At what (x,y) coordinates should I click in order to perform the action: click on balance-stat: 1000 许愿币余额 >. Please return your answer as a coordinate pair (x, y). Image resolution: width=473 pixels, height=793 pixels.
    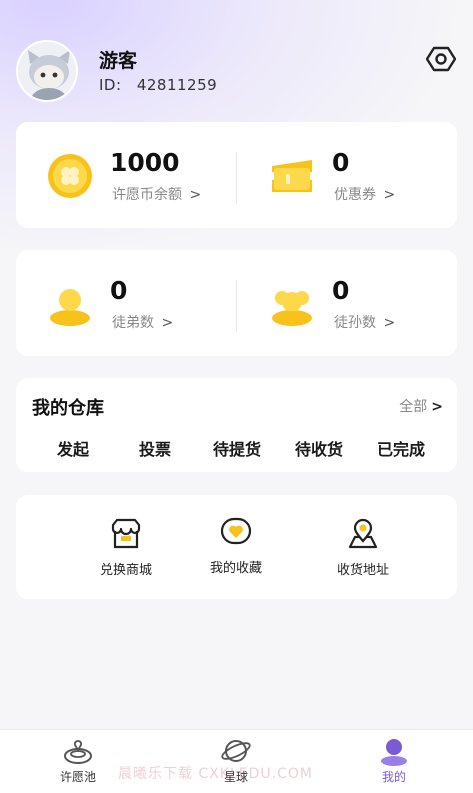
    Looking at the image, I should click on (121, 175).